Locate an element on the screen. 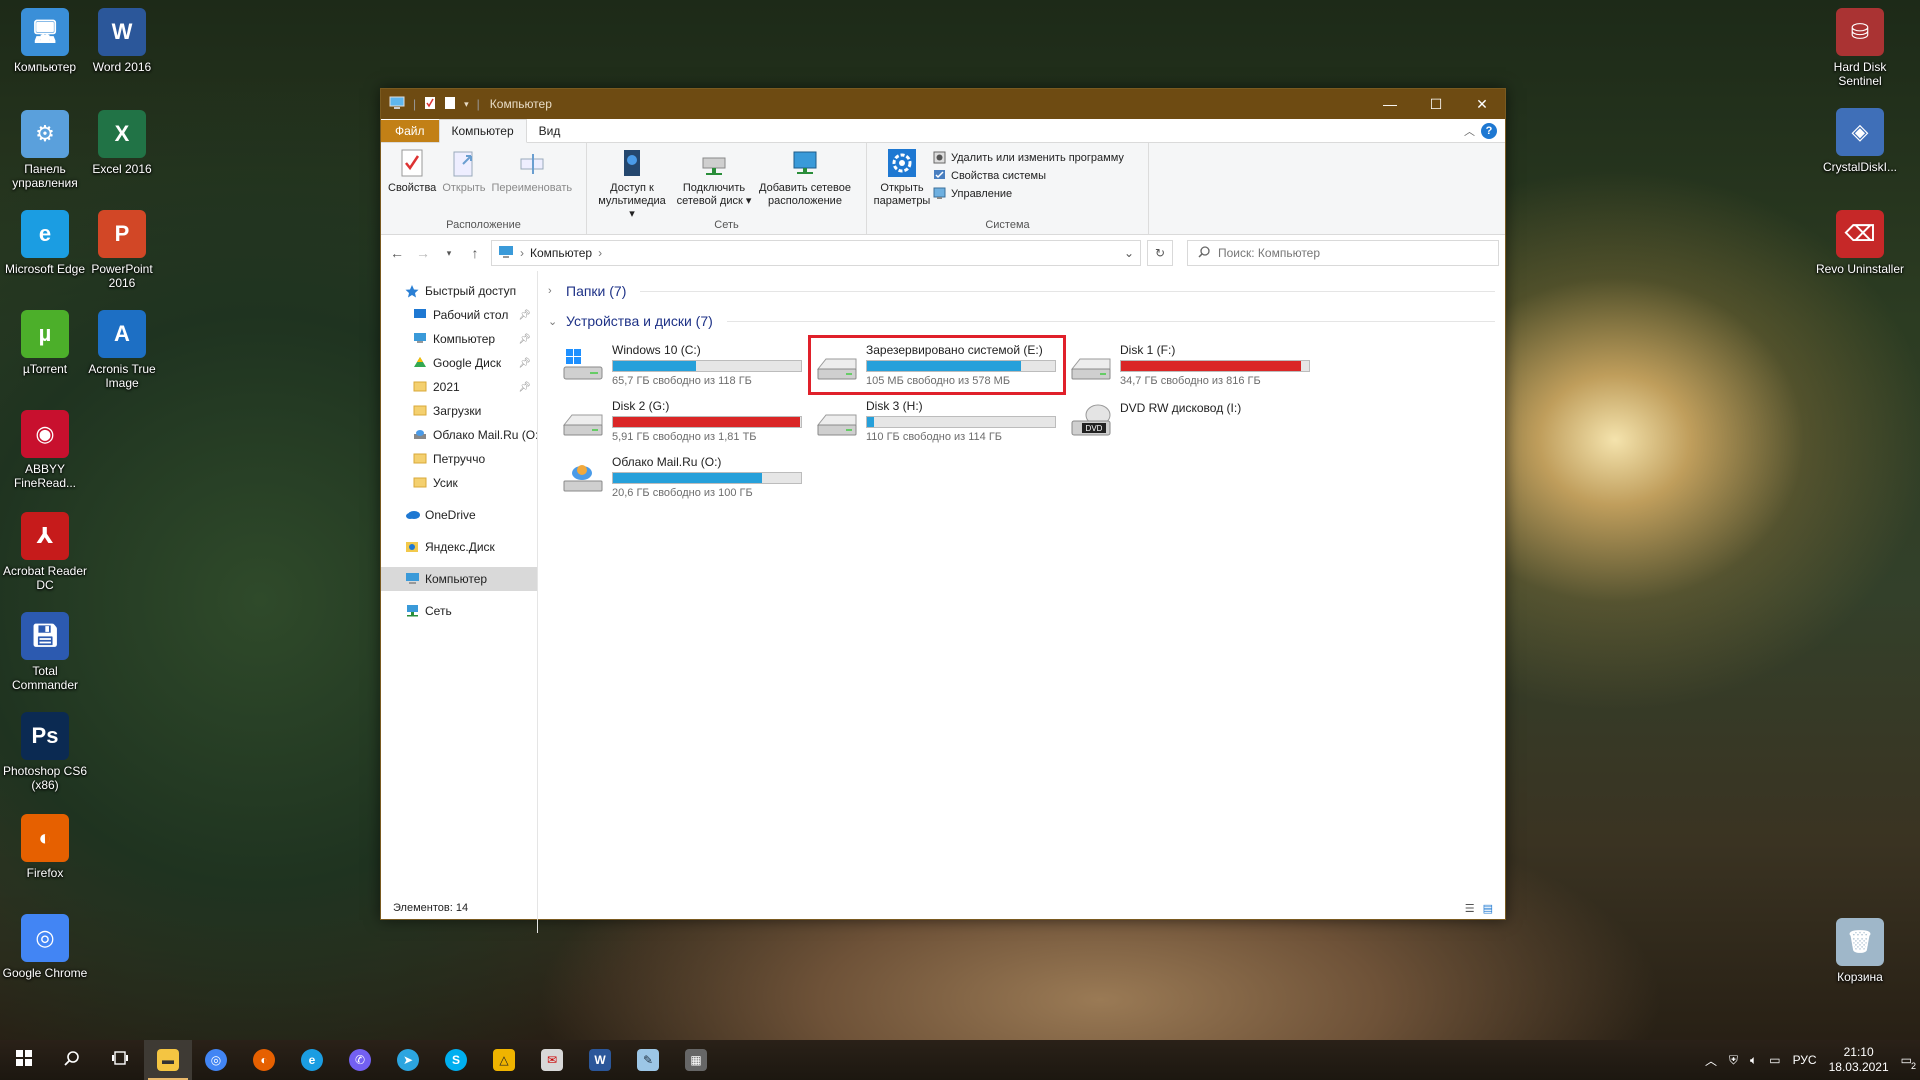  drive-tile: Disk 3 (H:) 110 ГБ свободно из 114 ГБ is located at coordinates (937, 421).